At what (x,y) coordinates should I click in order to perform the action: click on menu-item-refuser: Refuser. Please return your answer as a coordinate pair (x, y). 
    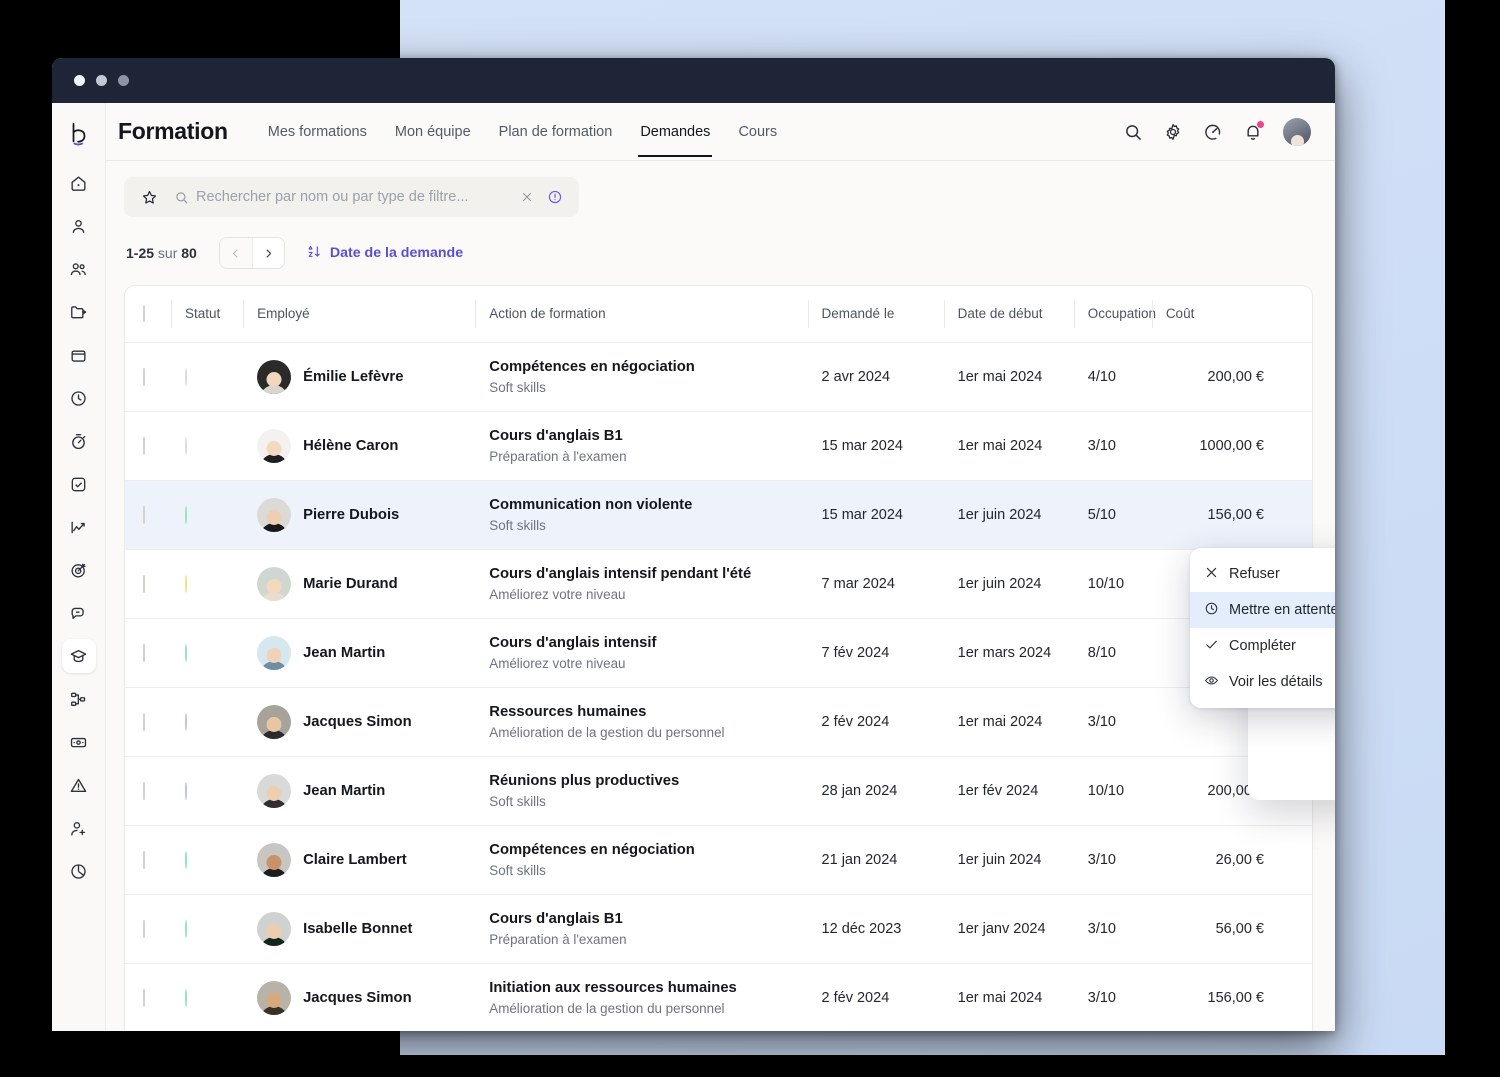
    Looking at the image, I should click on (1262, 574).